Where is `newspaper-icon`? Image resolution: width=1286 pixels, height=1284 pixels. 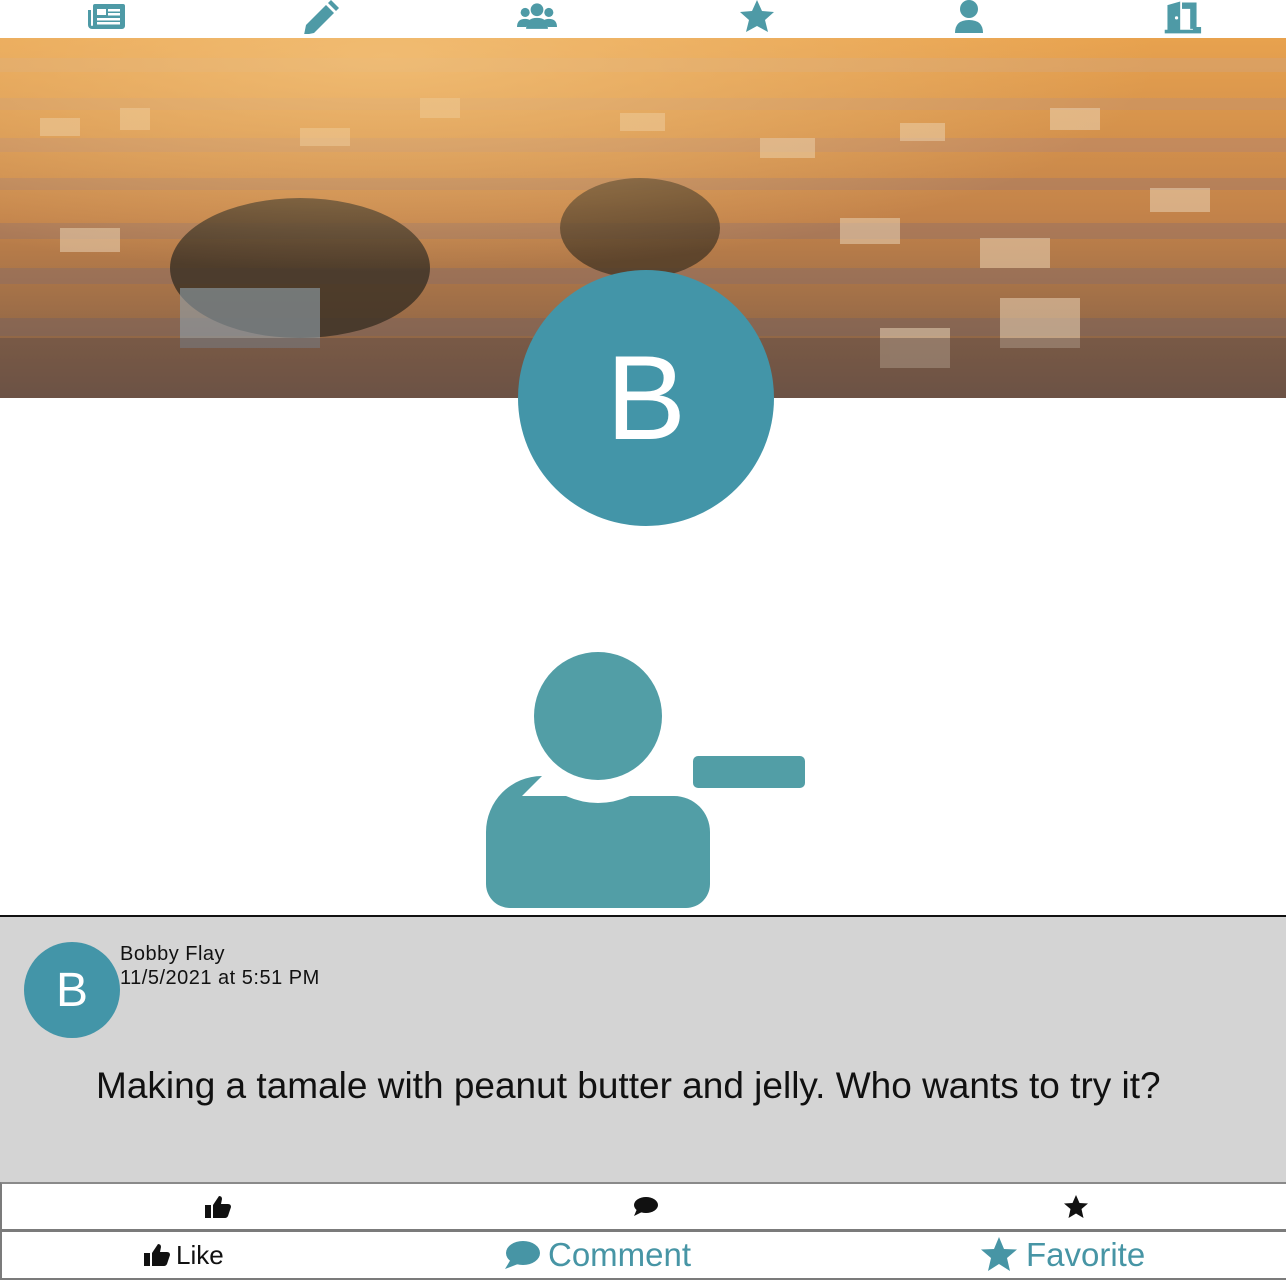
newspaper-icon is located at coordinates (106, 16).